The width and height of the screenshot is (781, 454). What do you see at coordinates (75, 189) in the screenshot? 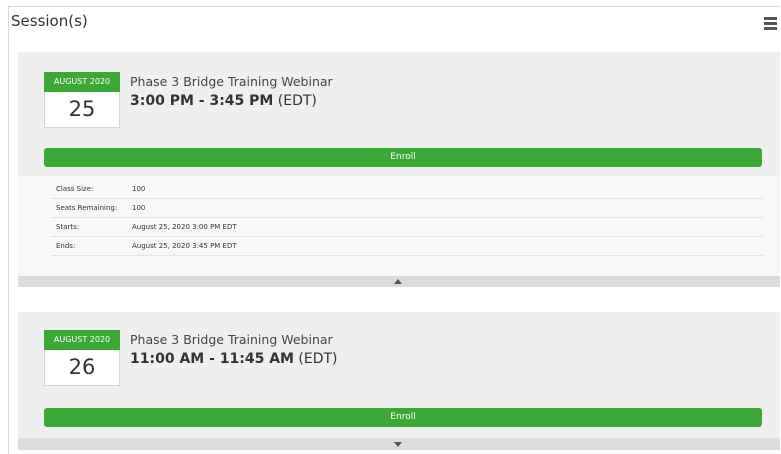
I see `detail-label: Class Size:` at bounding box center [75, 189].